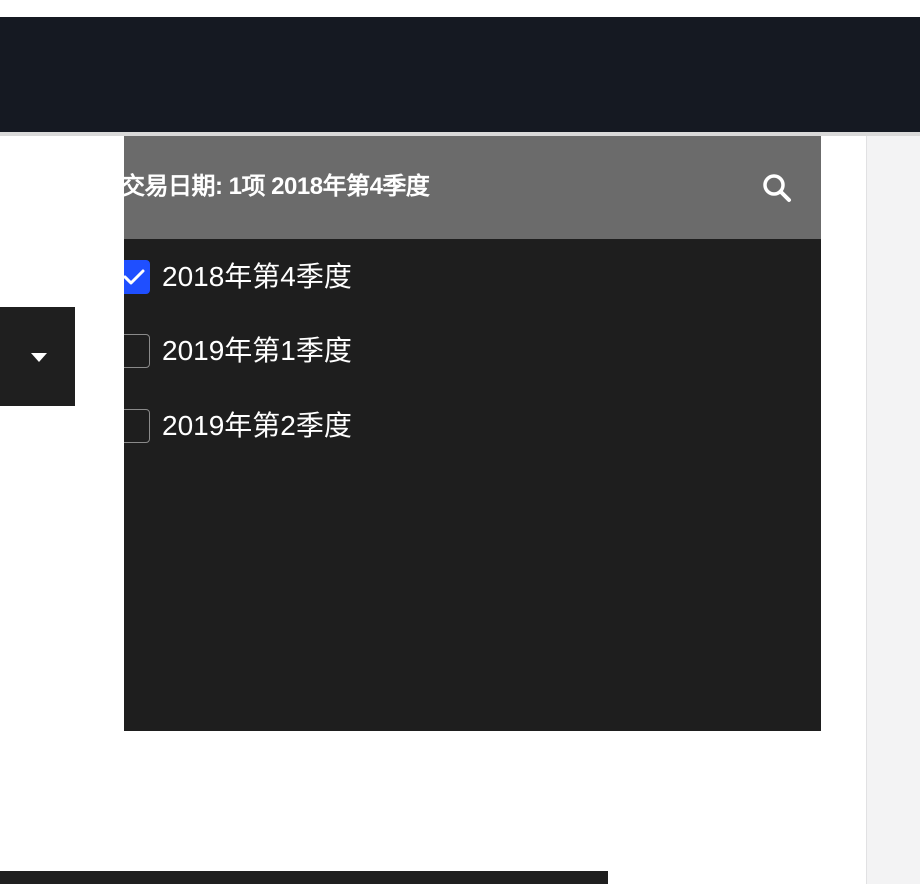  What do you see at coordinates (134, 277) in the screenshot?
I see `check-icon` at bounding box center [134, 277].